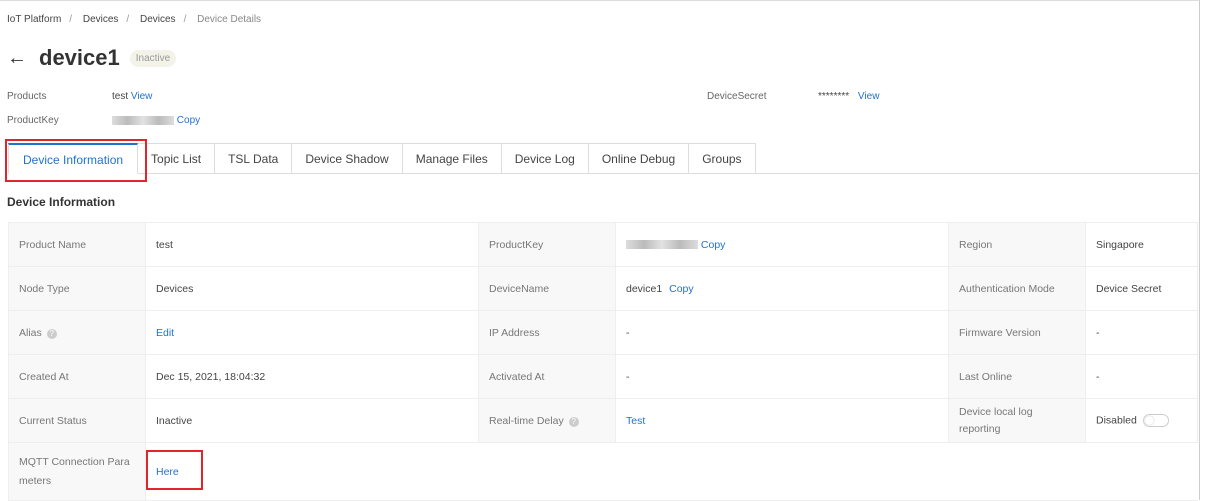  What do you see at coordinates (639, 158) in the screenshot?
I see `tab-online-debug: Online Debug` at bounding box center [639, 158].